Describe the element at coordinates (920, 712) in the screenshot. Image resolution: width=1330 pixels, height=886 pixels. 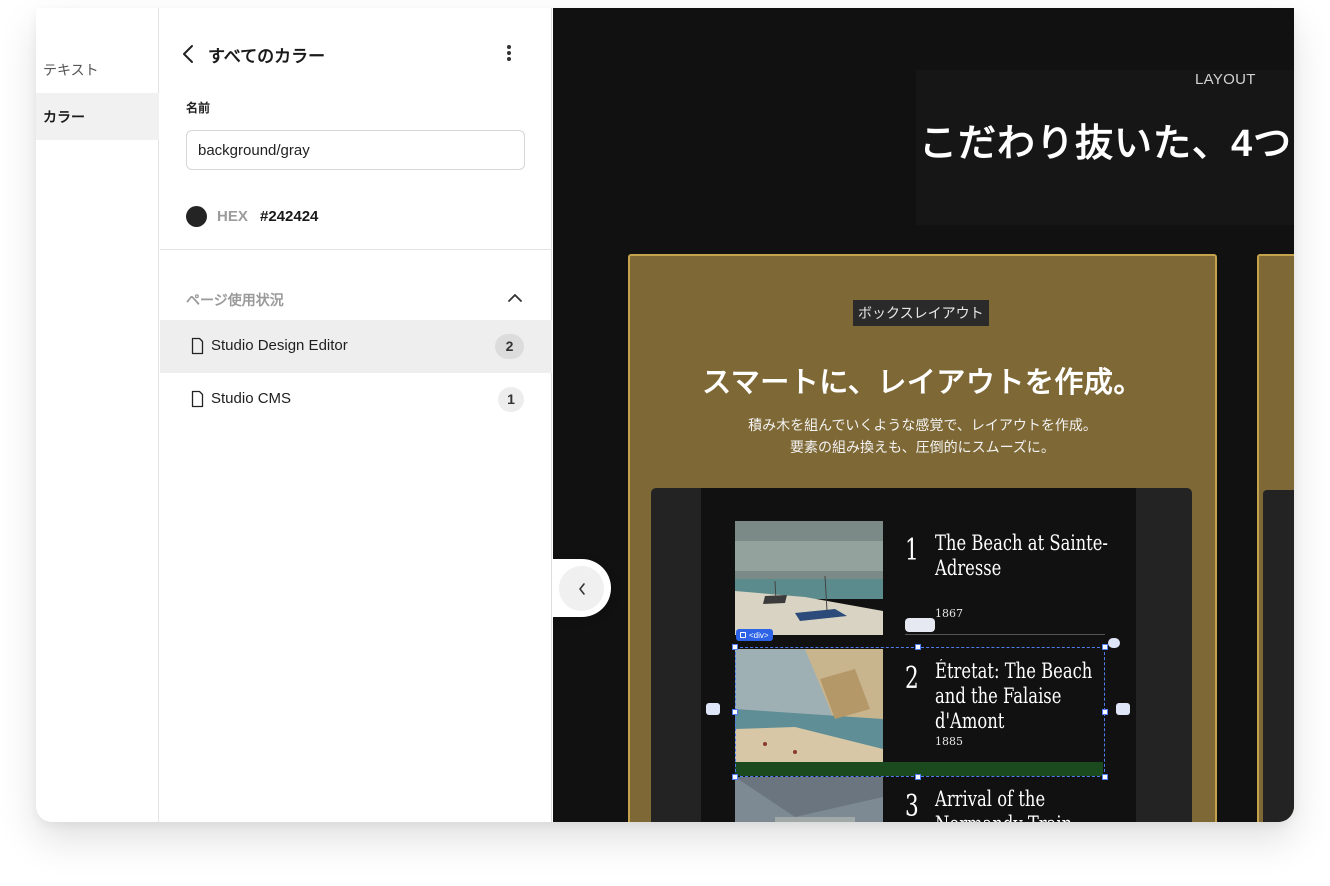
I see `selection-outline` at that location.